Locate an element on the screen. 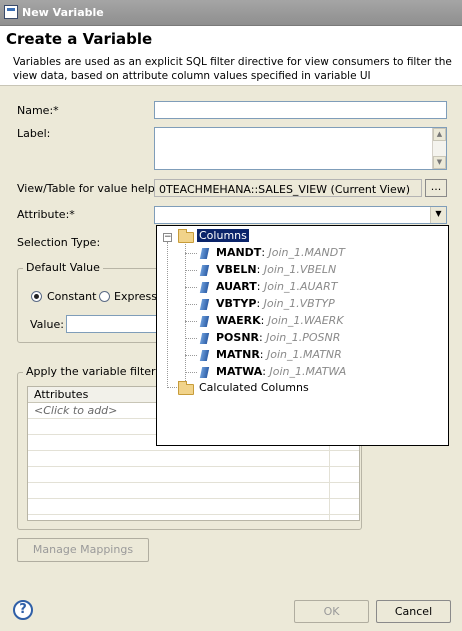  tree-item-column: MATWA: Join_1.MATWA is located at coordinates (302, 372).